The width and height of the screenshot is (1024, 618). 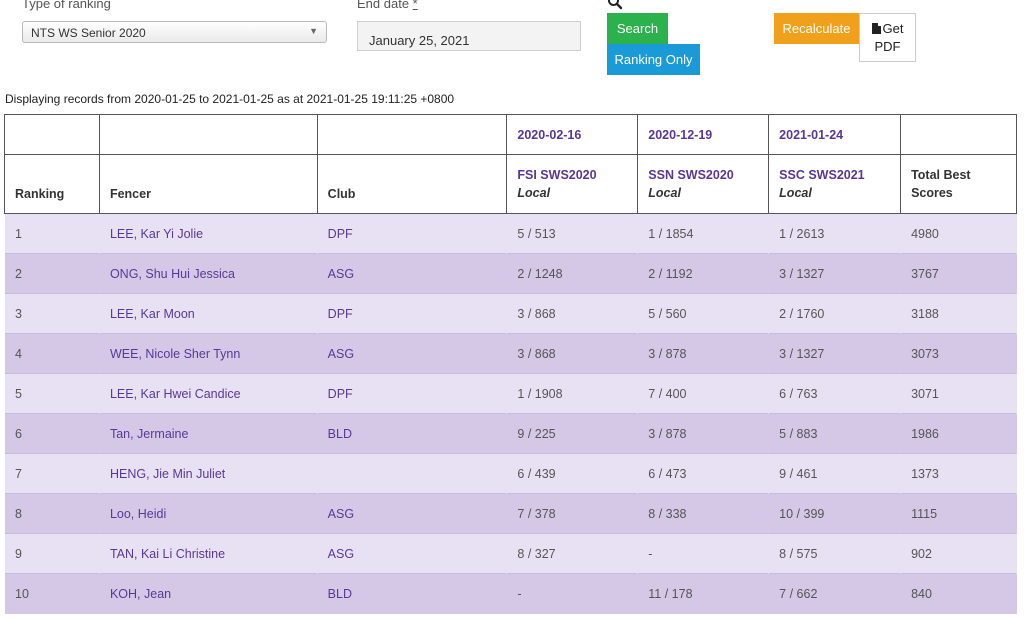 I want to click on event-result-cell: 1 / 2613, so click(x=834, y=233).